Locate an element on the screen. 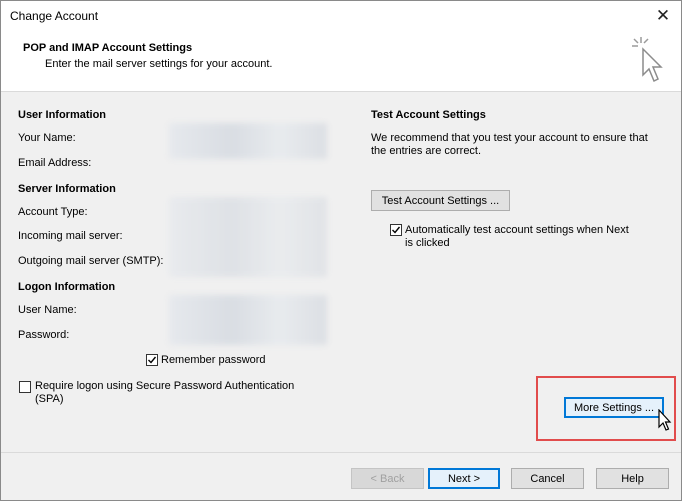 The height and width of the screenshot is (501, 682). header-title: POP and IMAP Account Settings is located at coordinates (108, 48).